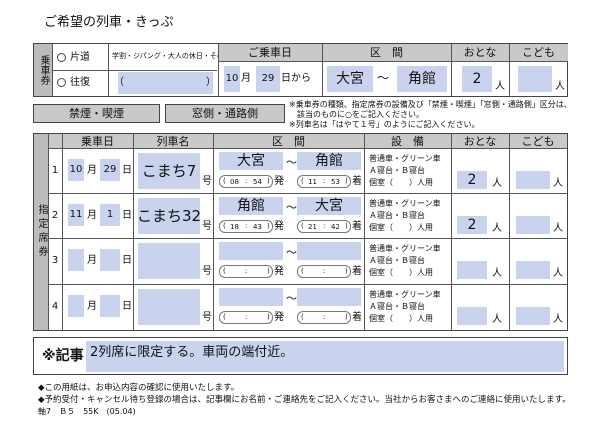 The image size is (600, 428). What do you see at coordinates (329, 206) in the screenshot?
I see `row-to-field: 大宮` at bounding box center [329, 206].